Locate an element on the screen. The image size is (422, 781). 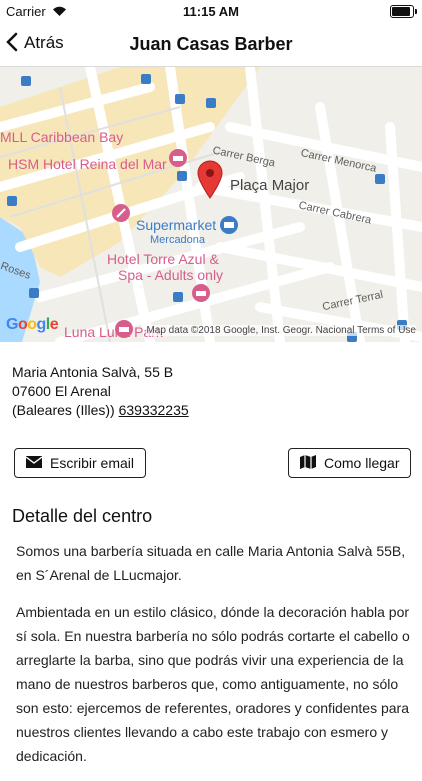
map-label-hotel-reina: HSM Hotel Reina del Mar is located at coordinates (87, 164).